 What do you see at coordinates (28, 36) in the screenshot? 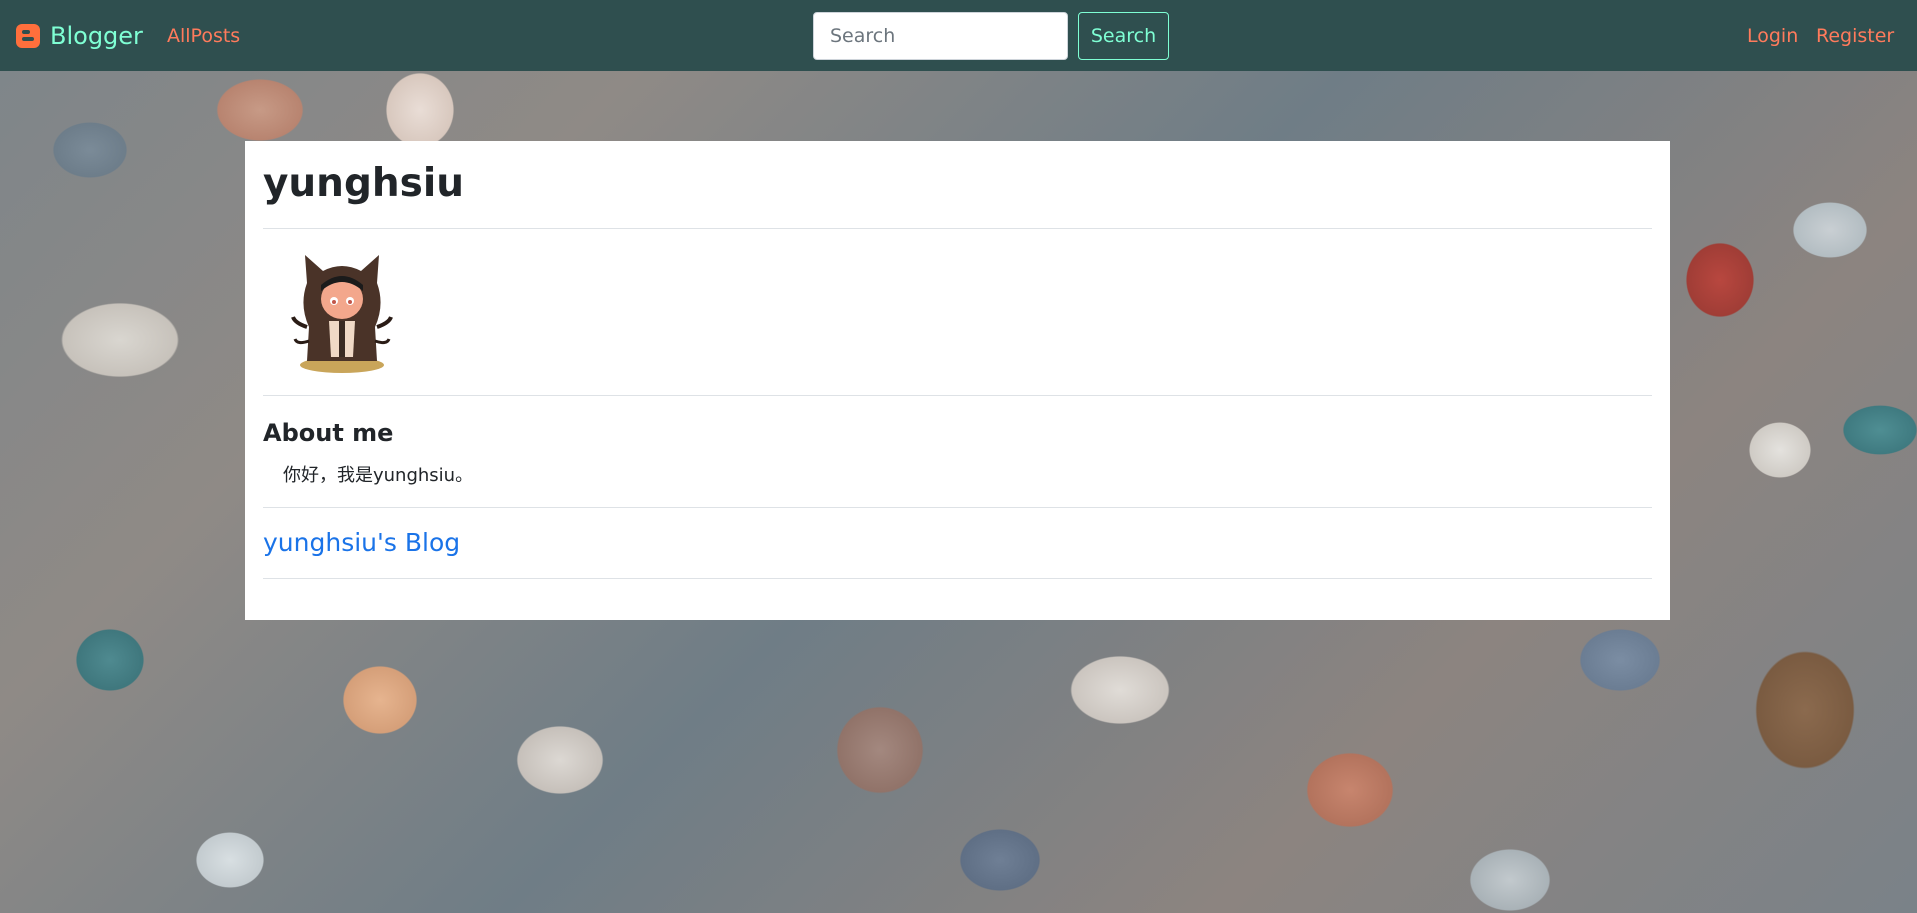
I see `blogger-icon` at bounding box center [28, 36].